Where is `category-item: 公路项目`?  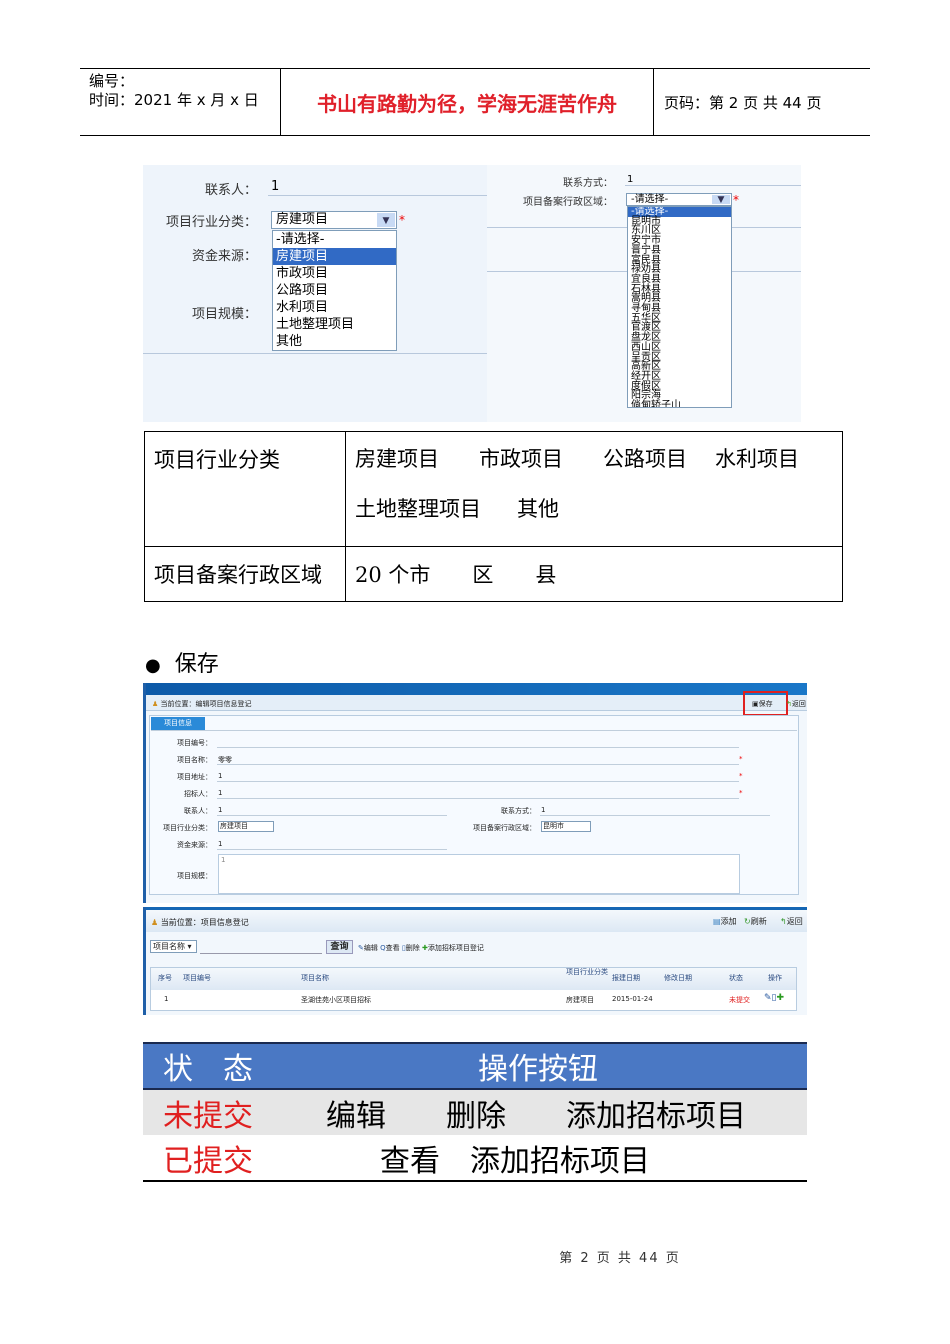
category-item: 公路项目 is located at coordinates (645, 459).